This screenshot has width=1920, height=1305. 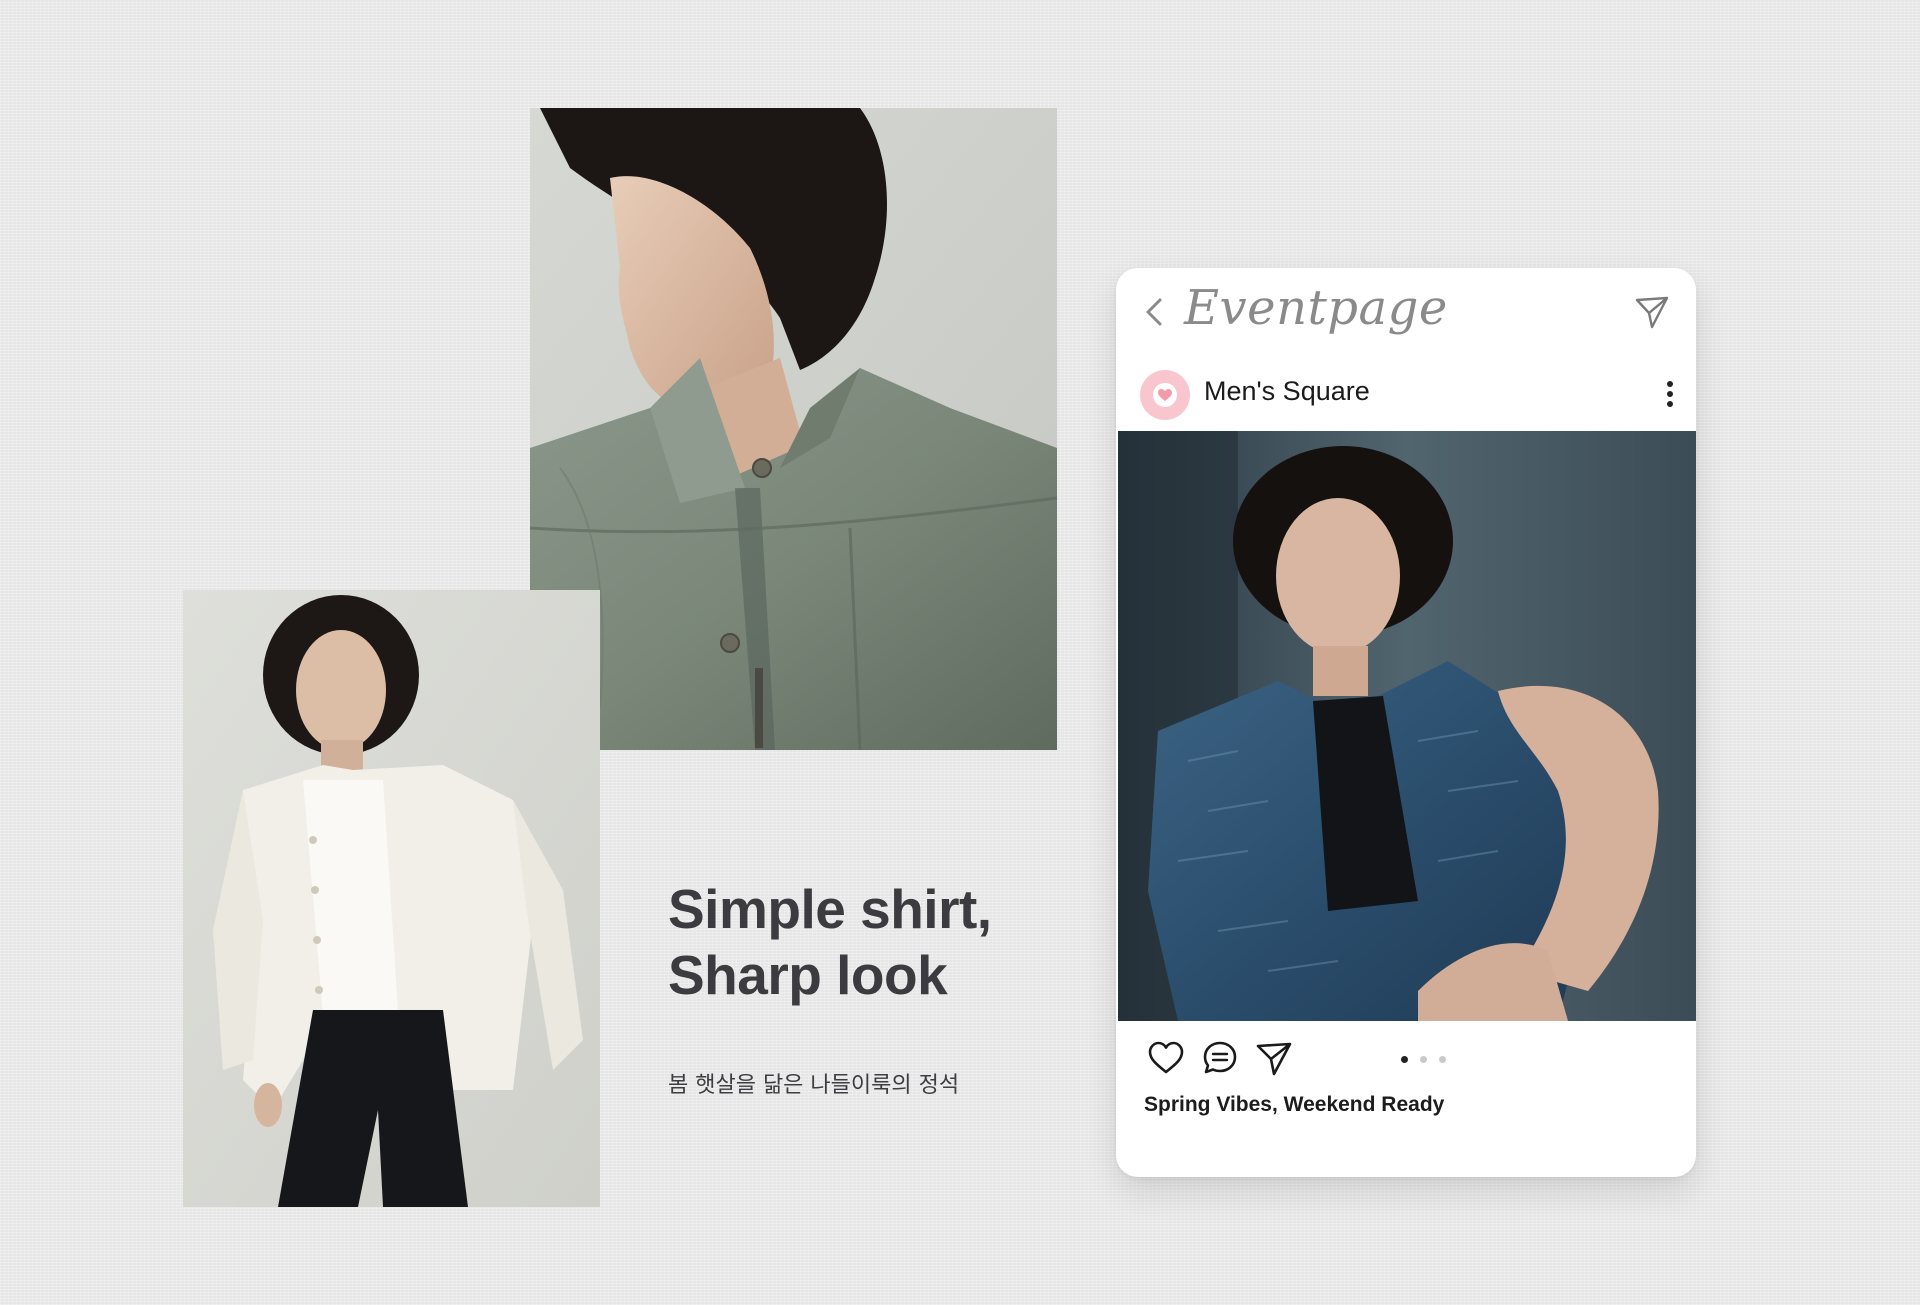 I want to click on post-image, so click(x=1407, y=726).